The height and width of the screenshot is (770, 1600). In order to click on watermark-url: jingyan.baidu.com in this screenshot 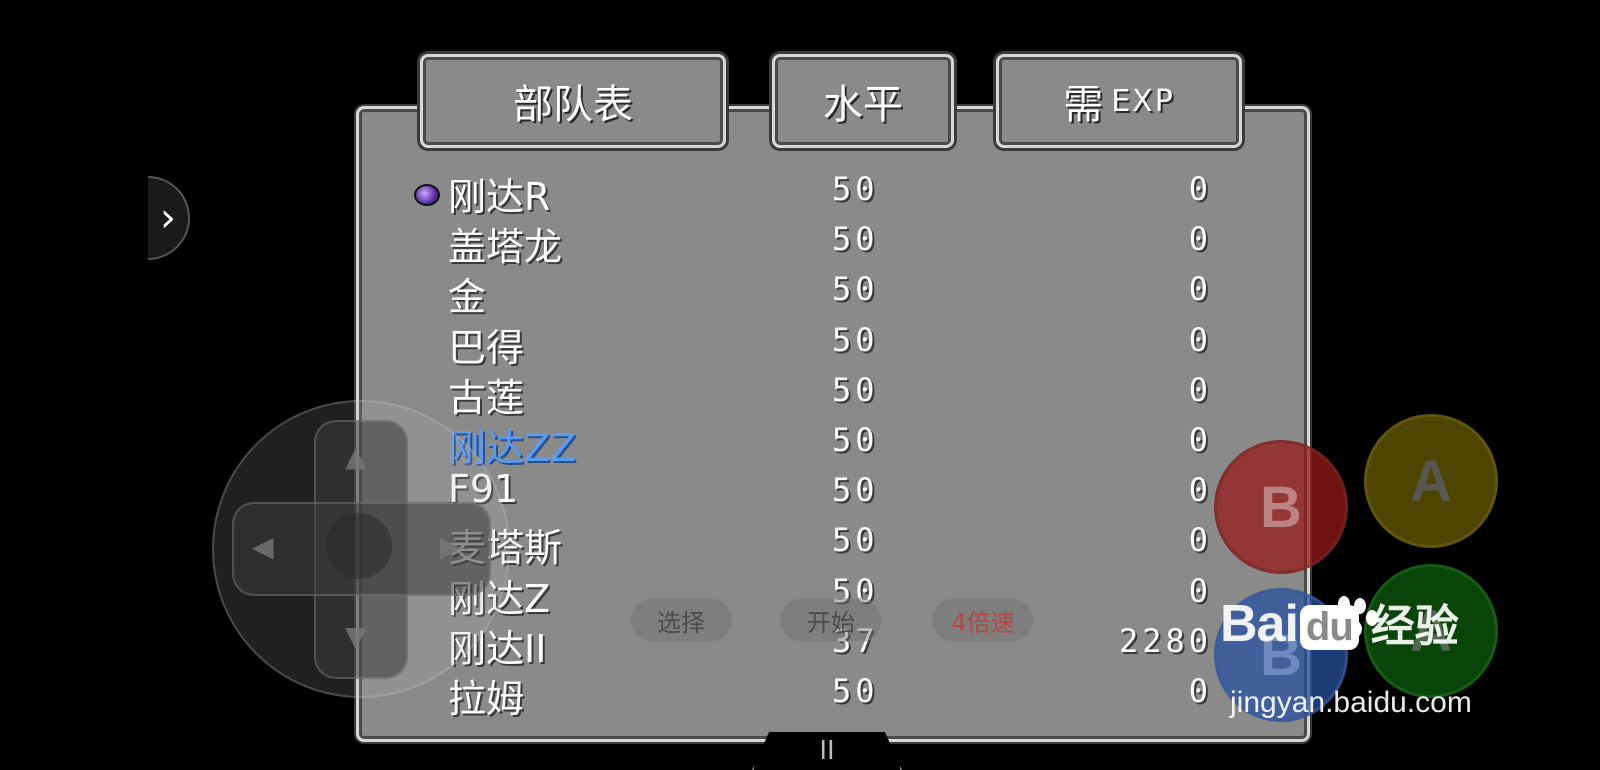, I will do `click(1351, 702)`.